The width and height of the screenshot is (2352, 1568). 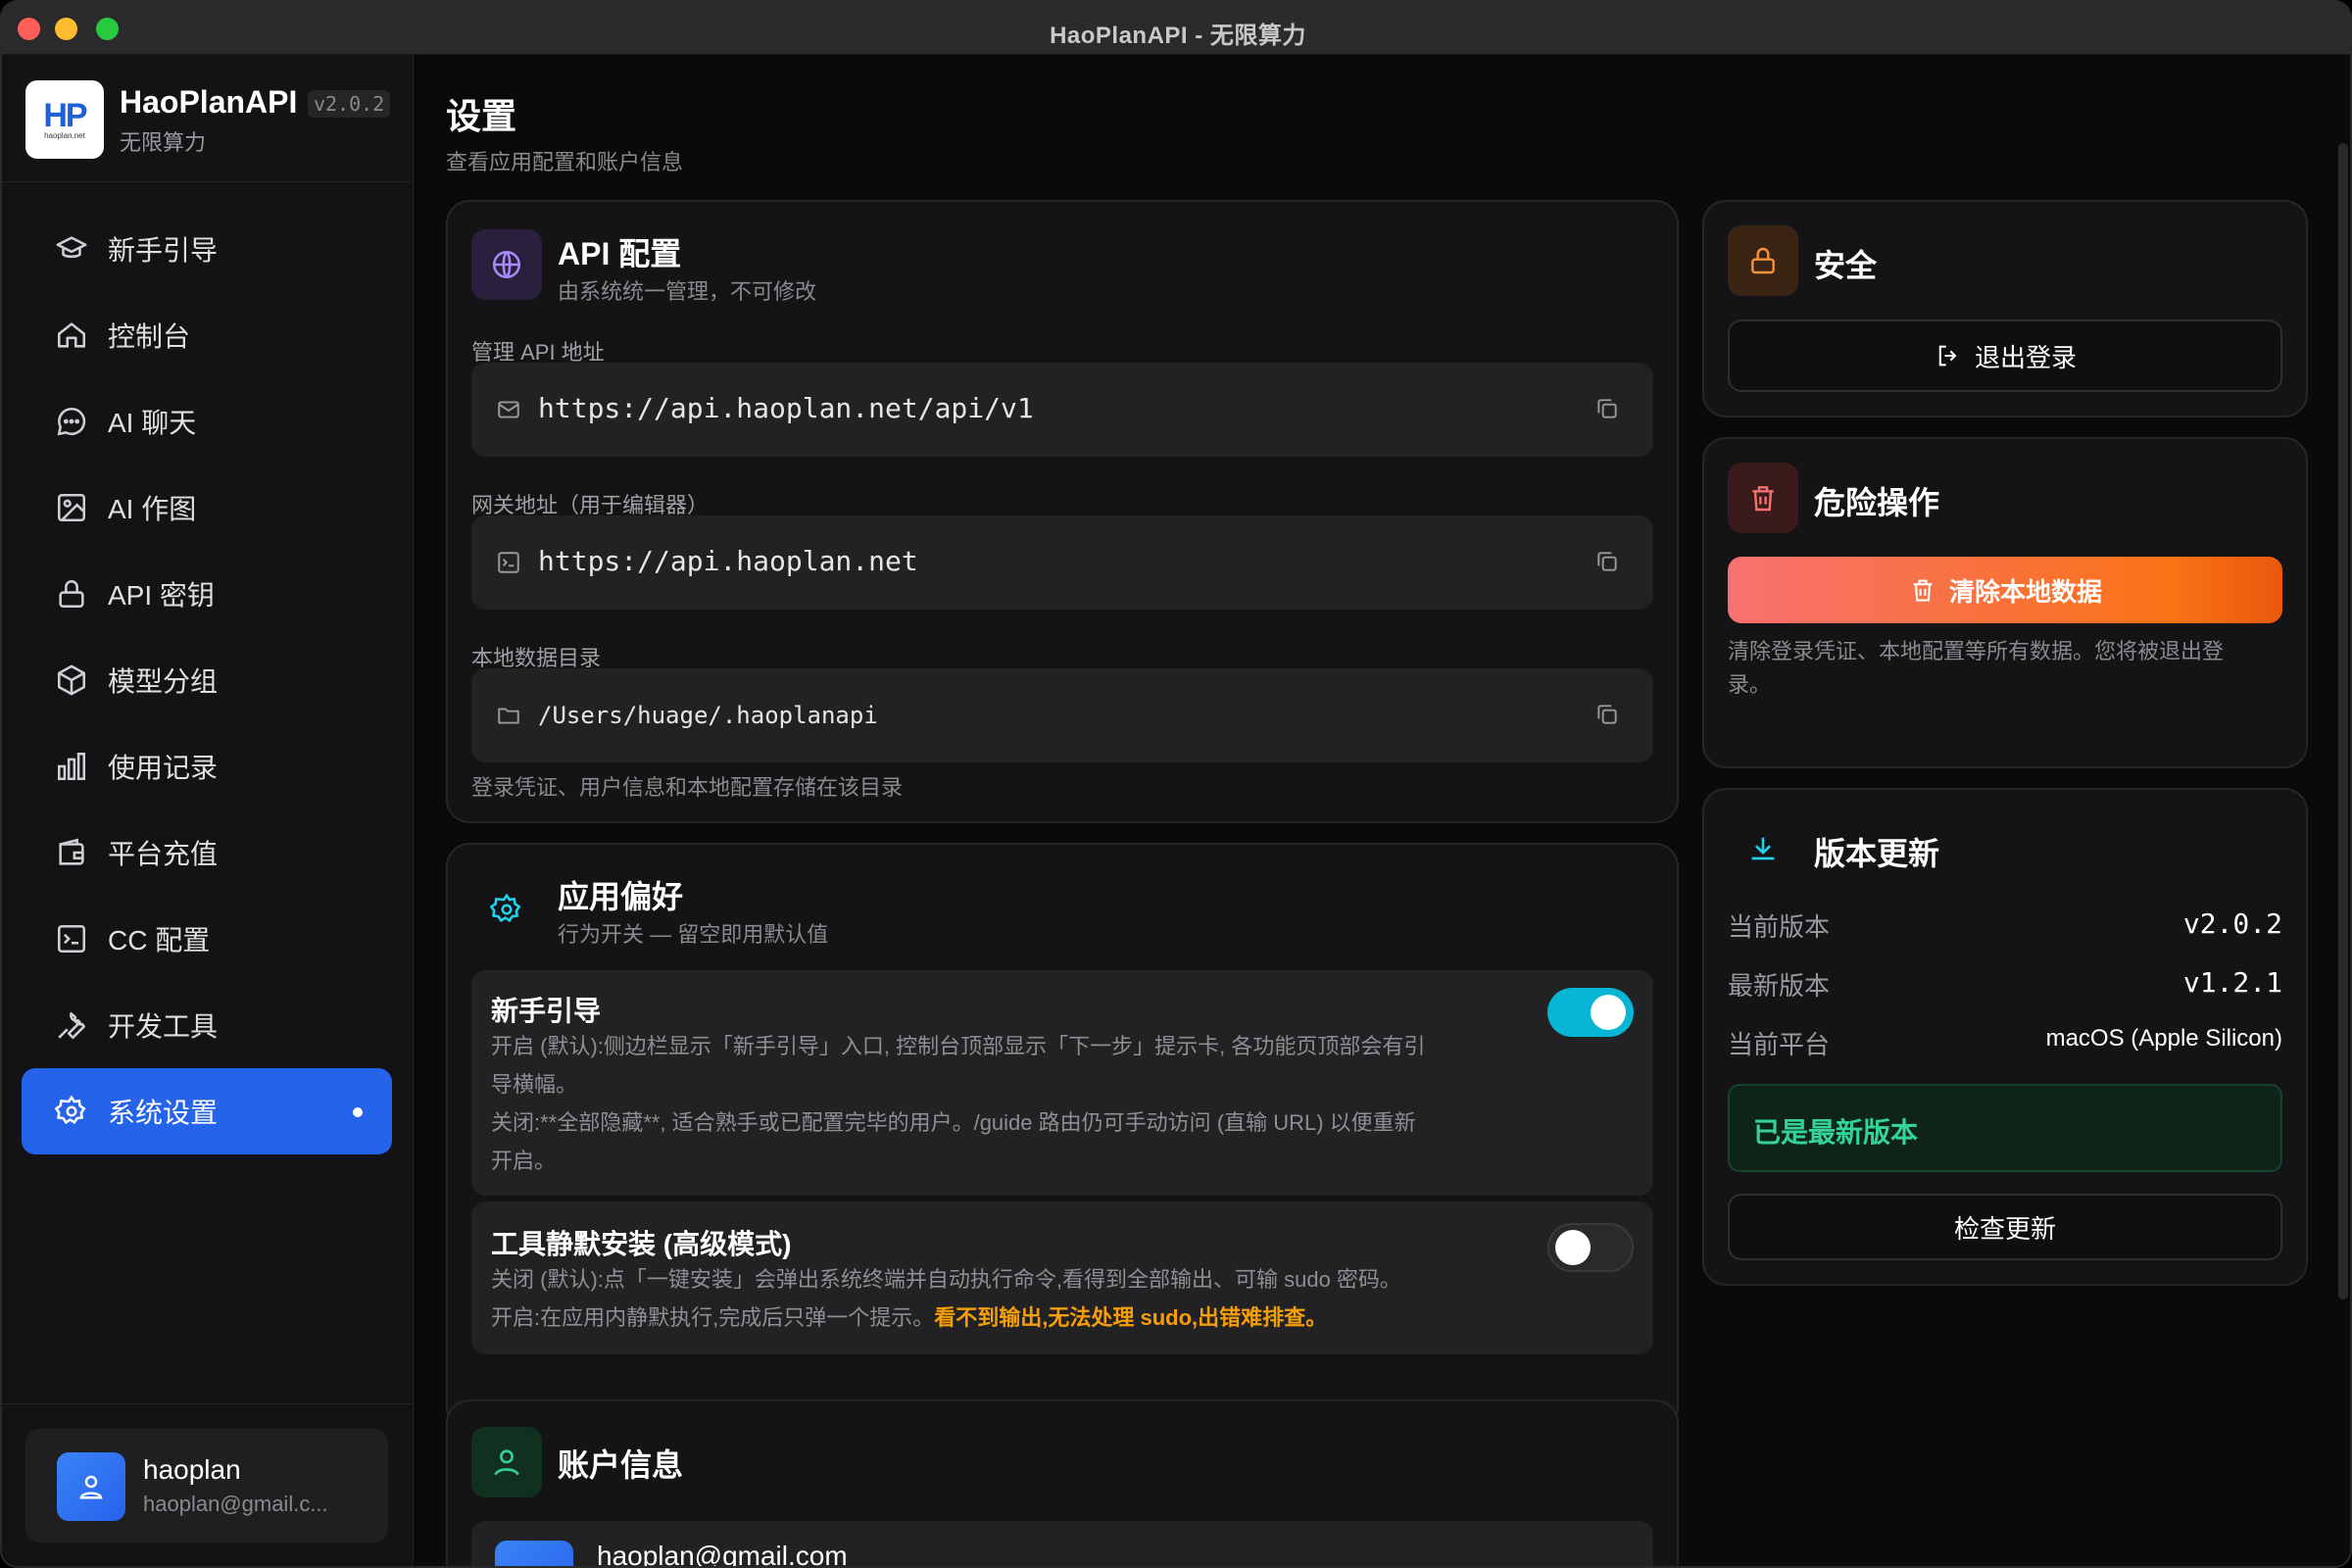 What do you see at coordinates (1062, 562) in the screenshot?
I see `gateway-url-field: https://api.haoplan.net` at bounding box center [1062, 562].